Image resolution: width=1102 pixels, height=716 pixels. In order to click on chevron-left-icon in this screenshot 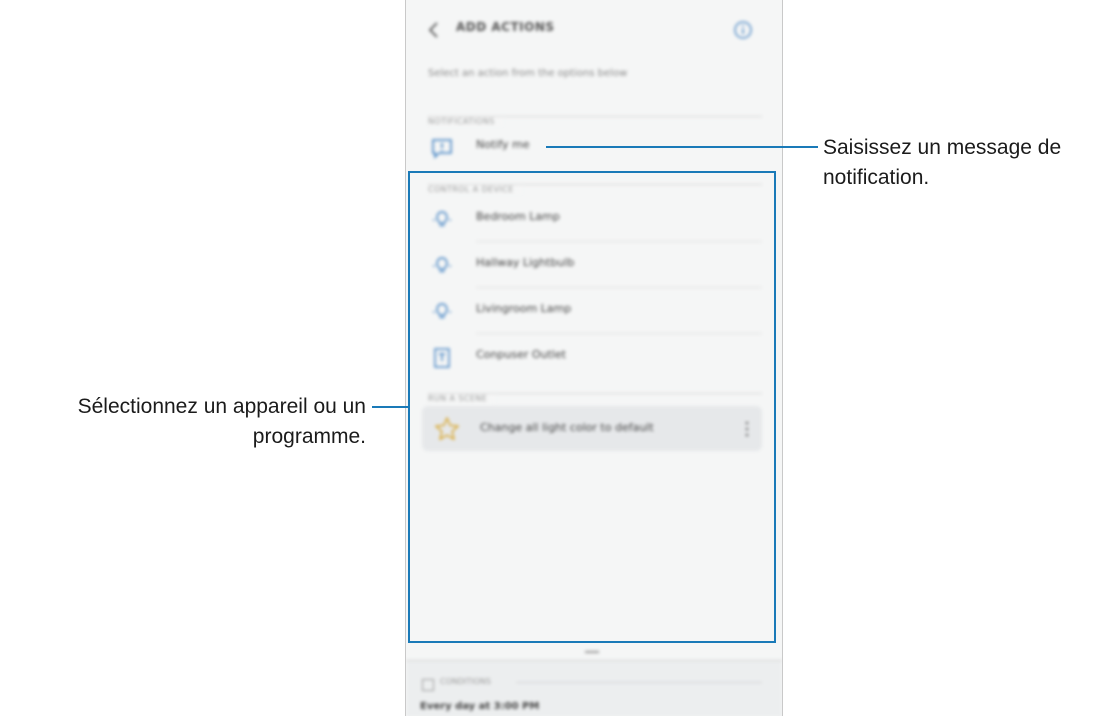, I will do `click(434, 30)`.